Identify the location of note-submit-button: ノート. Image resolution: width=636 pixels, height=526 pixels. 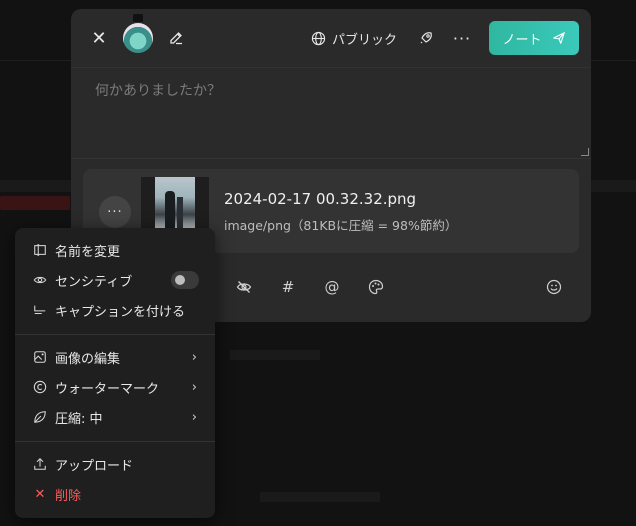
(534, 38).